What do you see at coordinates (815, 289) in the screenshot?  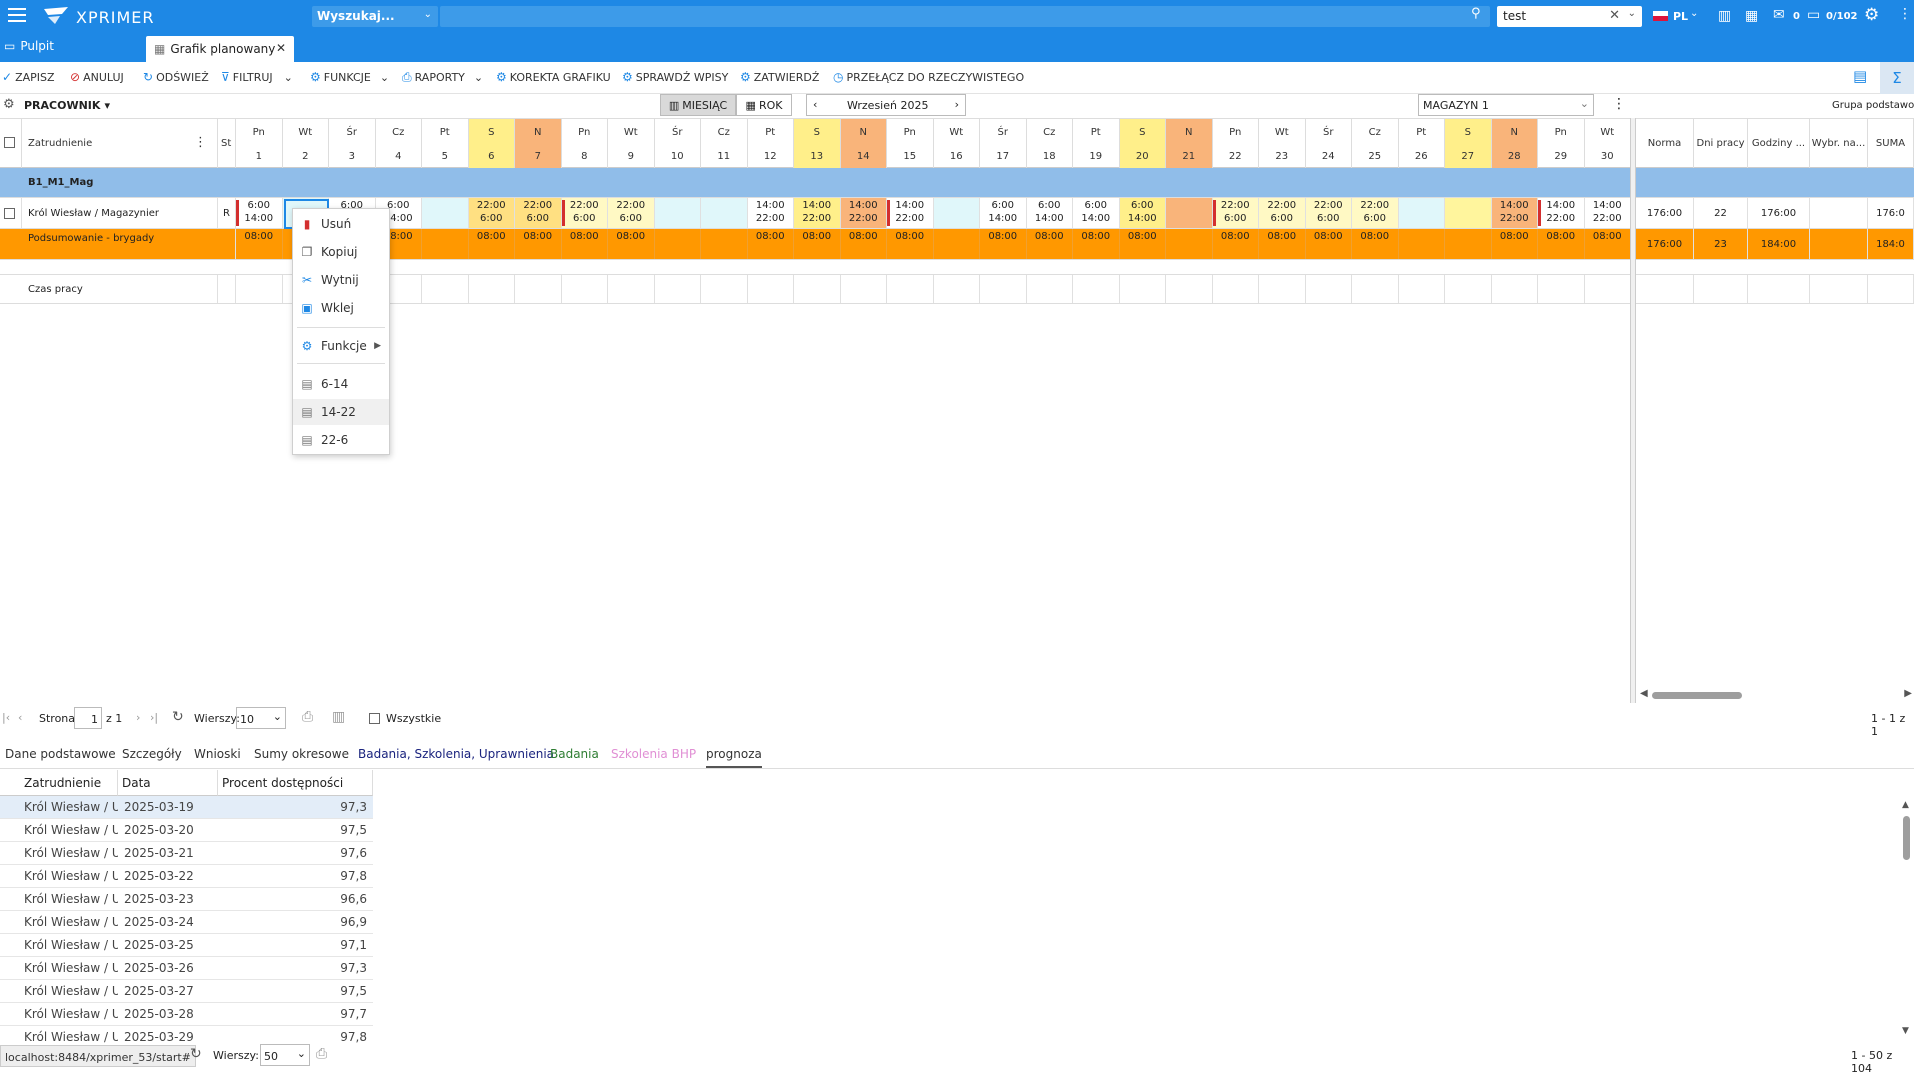 I see `work-time-row: Czas pracy` at bounding box center [815, 289].